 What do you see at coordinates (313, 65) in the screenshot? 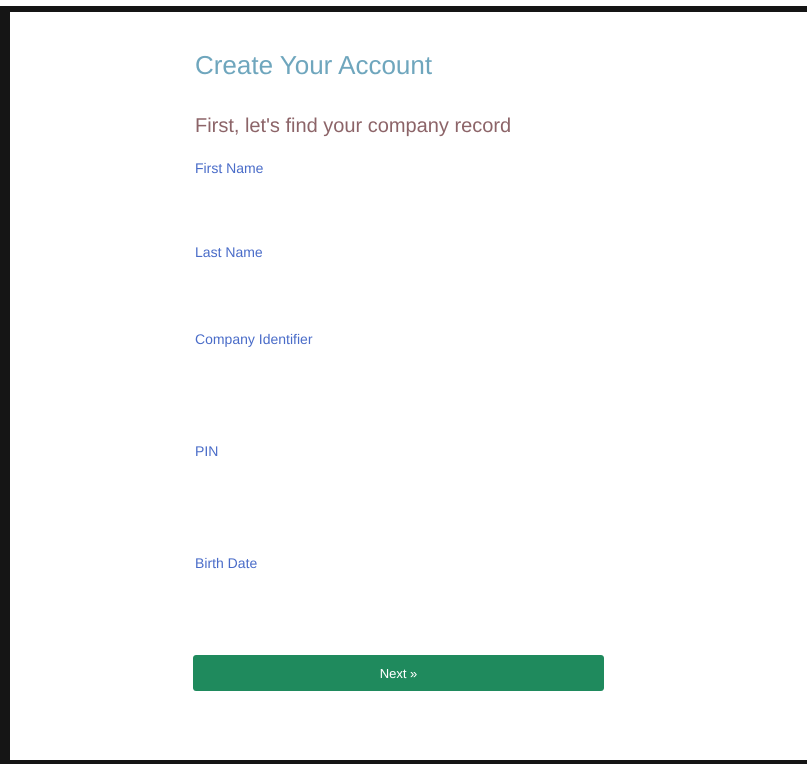
I see `page-title: Create Your Account` at bounding box center [313, 65].